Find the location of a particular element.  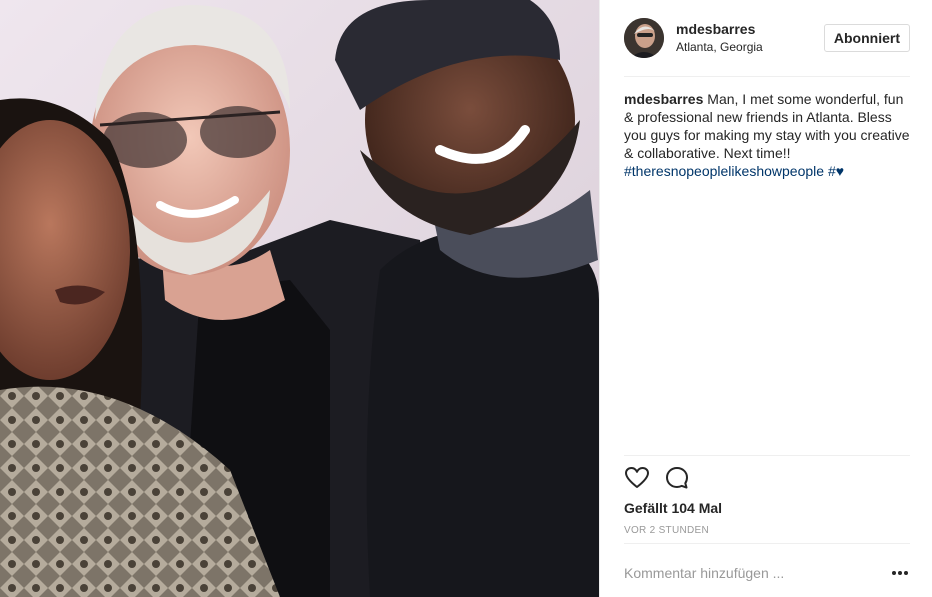

speech-bubble-icon is located at coordinates (677, 478).